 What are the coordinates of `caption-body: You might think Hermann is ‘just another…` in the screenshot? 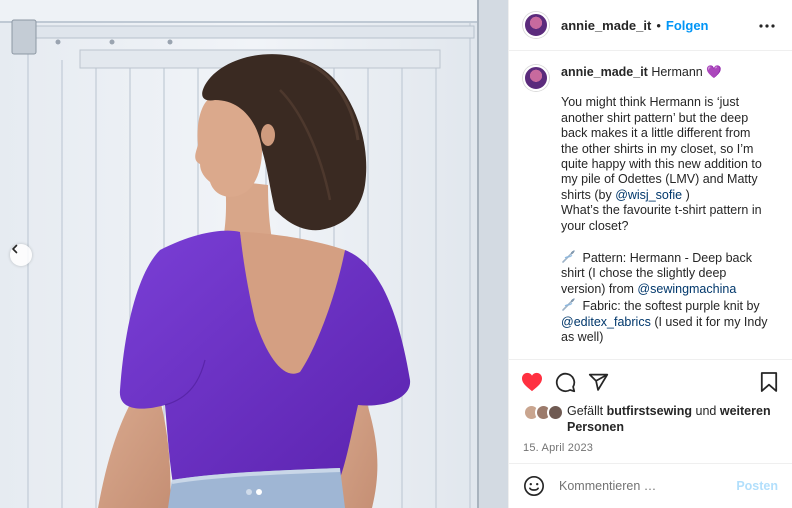 It's located at (661, 148).